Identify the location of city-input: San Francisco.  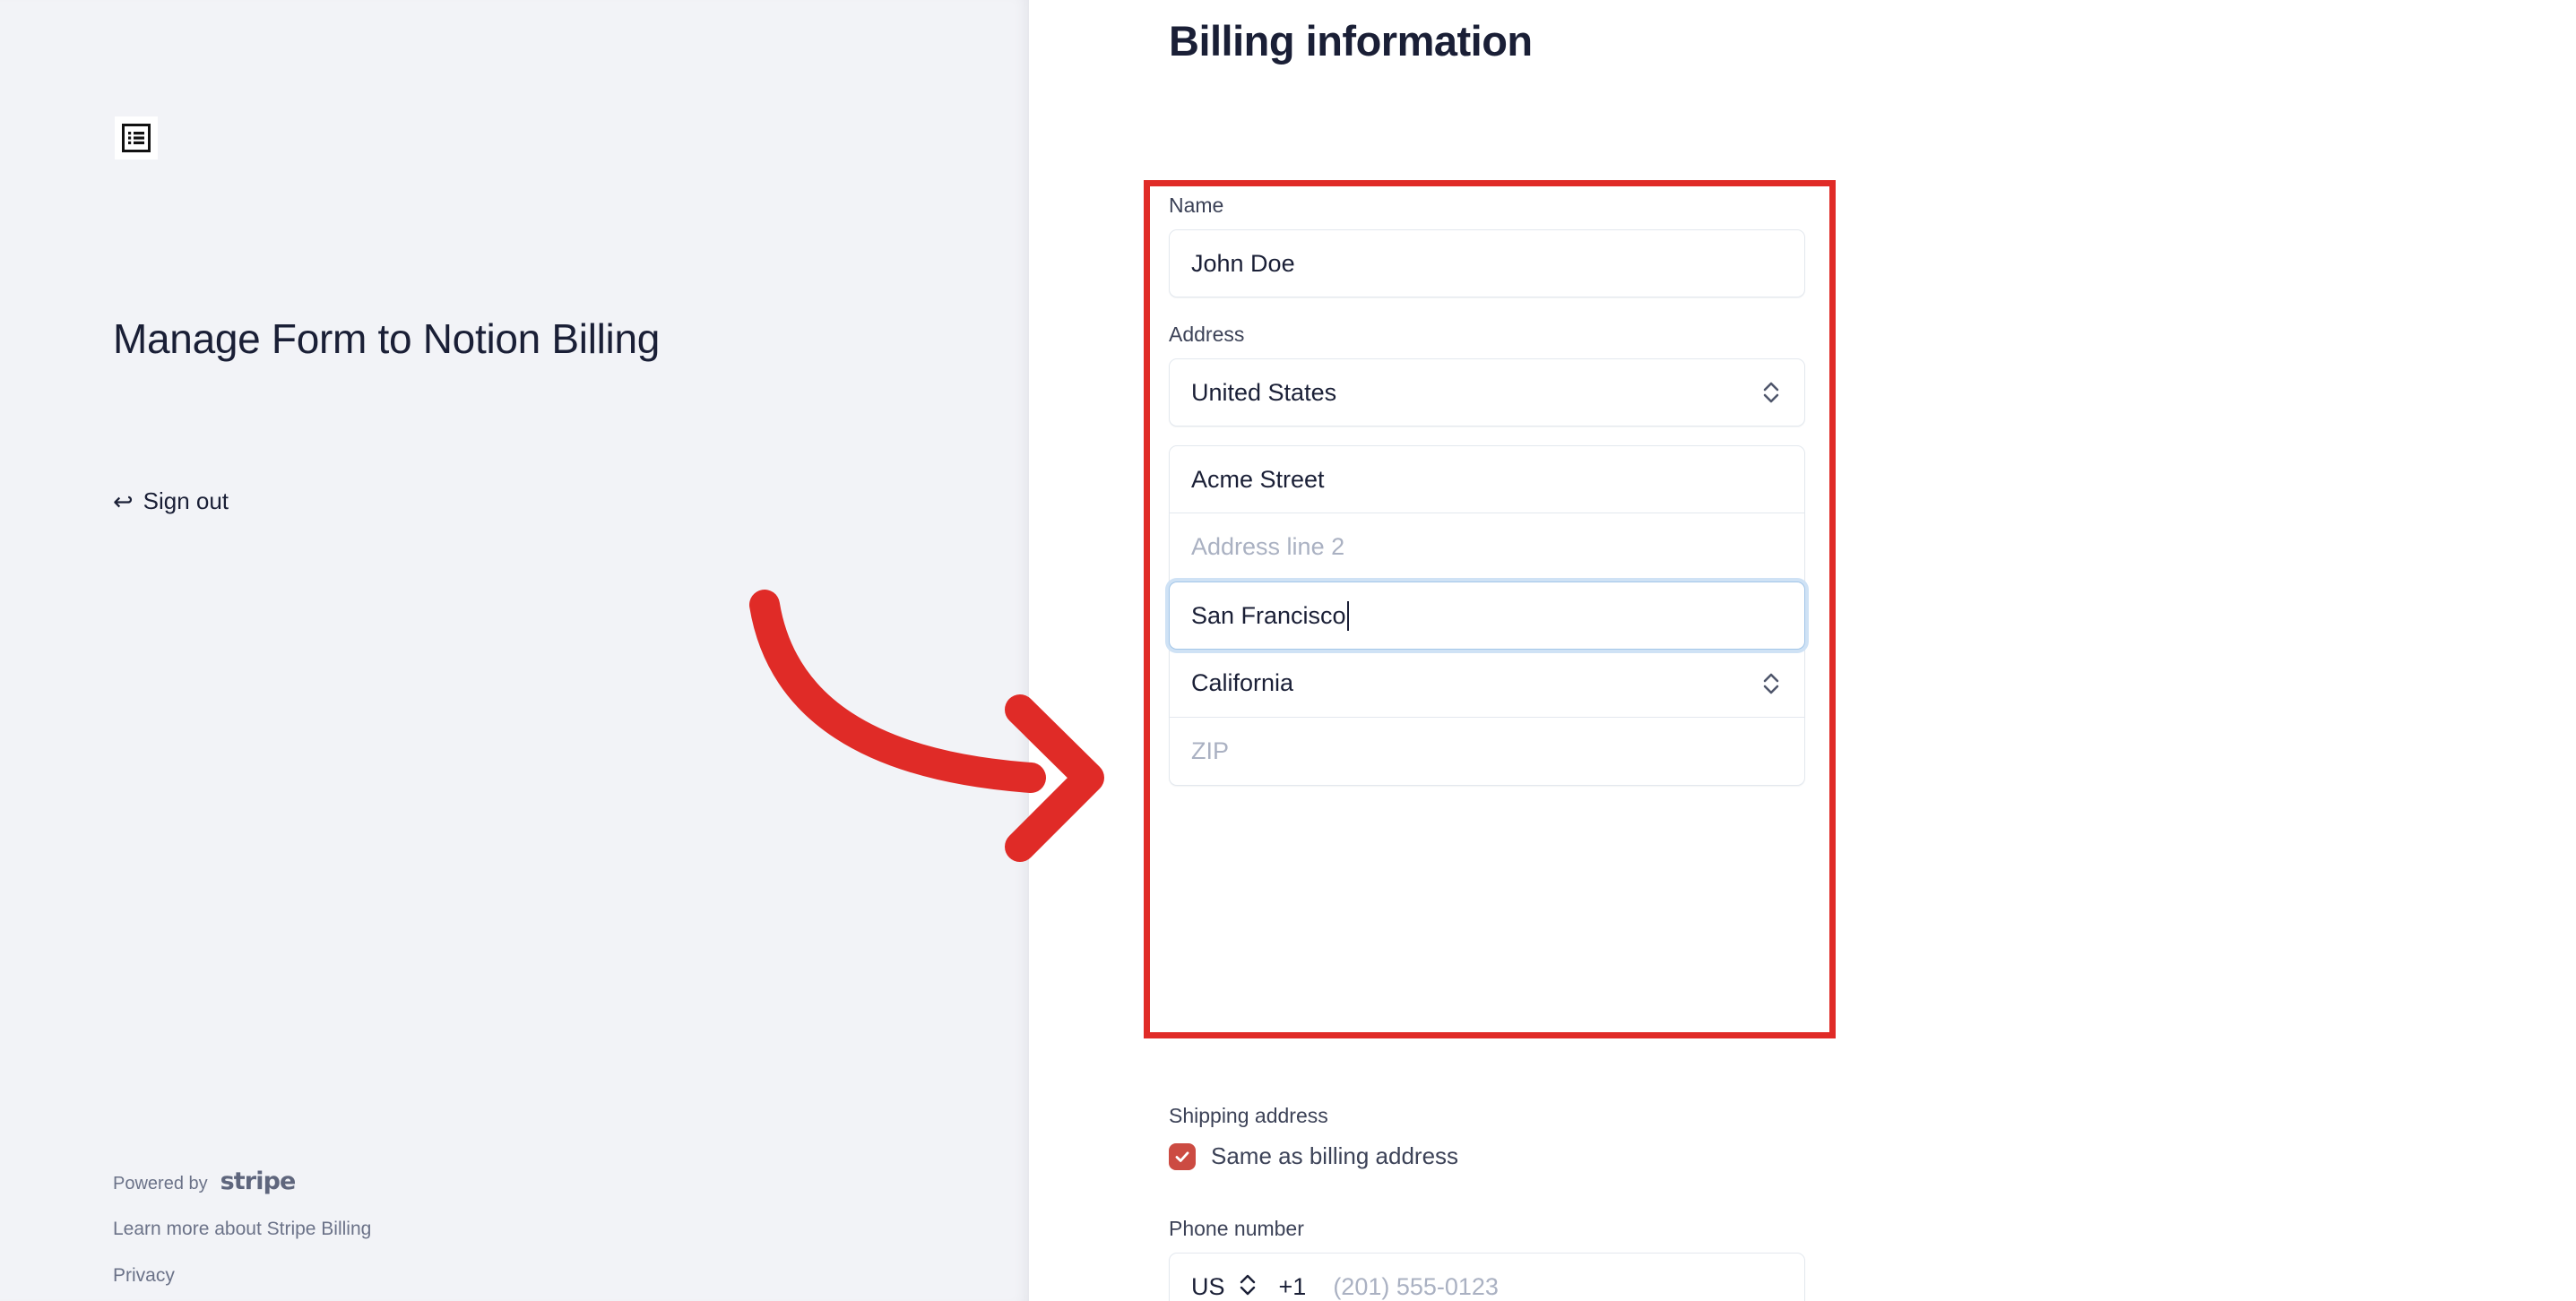
(1487, 616).